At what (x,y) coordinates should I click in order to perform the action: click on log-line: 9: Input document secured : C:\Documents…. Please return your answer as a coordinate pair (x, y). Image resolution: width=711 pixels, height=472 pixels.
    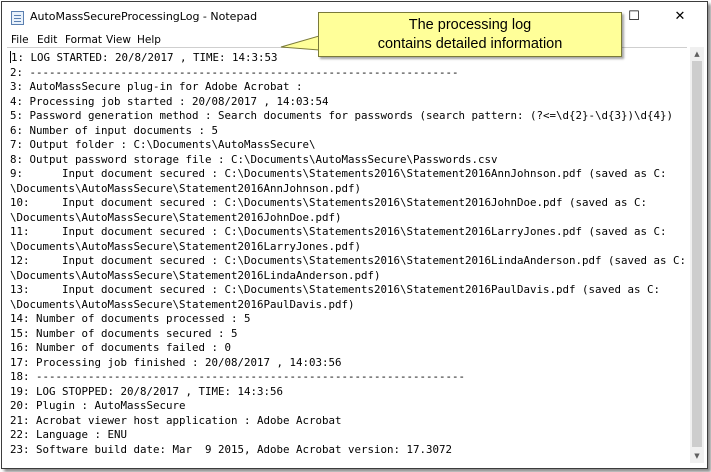
    Looking at the image, I should click on (338, 173).